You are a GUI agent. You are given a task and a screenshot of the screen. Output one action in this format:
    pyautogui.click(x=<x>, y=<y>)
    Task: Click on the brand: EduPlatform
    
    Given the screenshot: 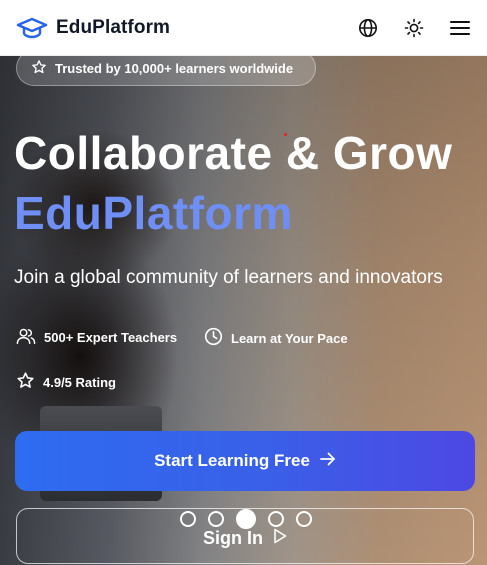 What is the action you would take?
    pyautogui.click(x=93, y=28)
    